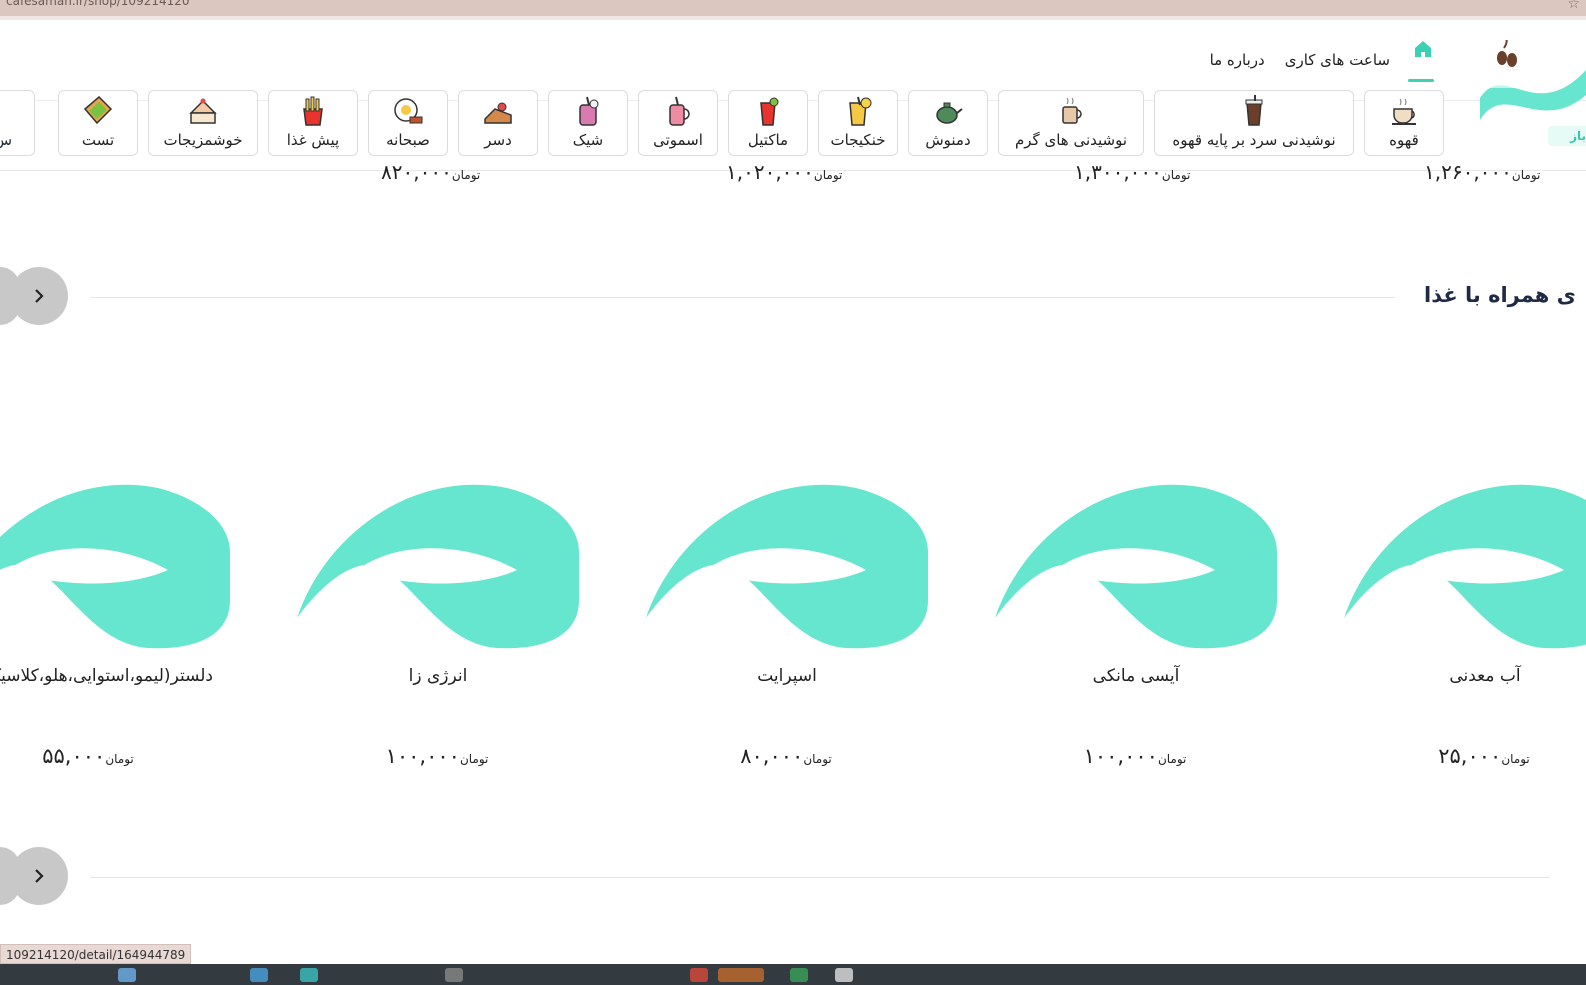 This screenshot has height=985, width=1586. Describe the element at coordinates (1573, 6) in the screenshot. I see `bookmark-star-icon: ☆` at that location.